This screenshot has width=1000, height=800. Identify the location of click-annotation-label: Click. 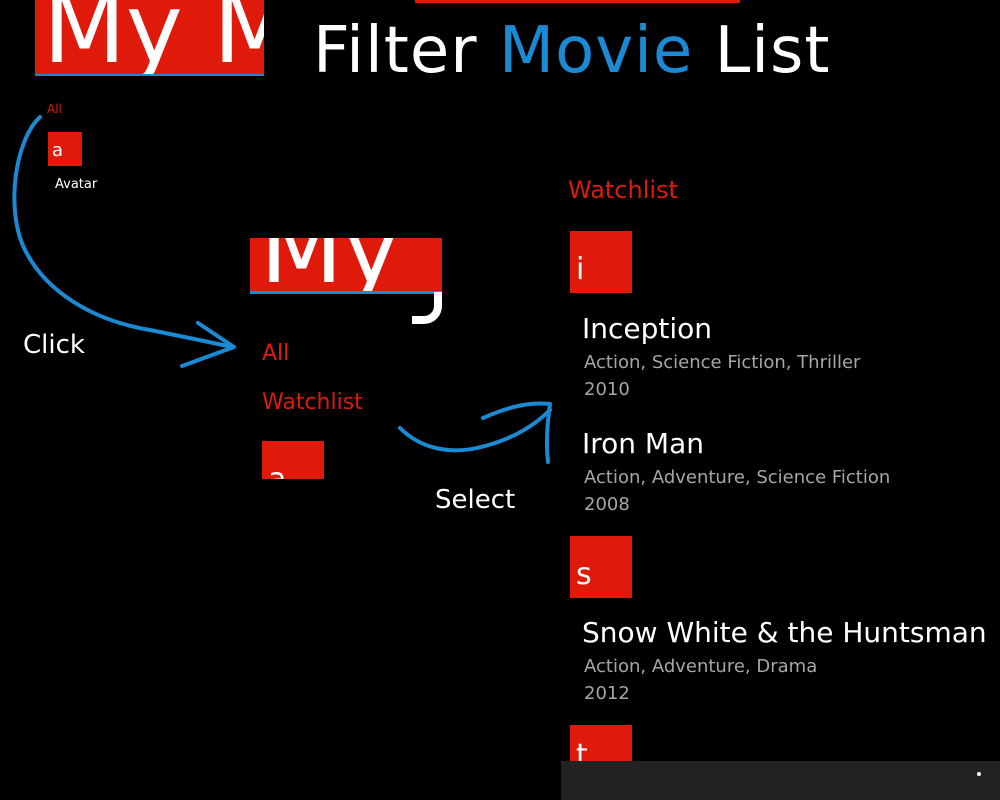
(54, 345).